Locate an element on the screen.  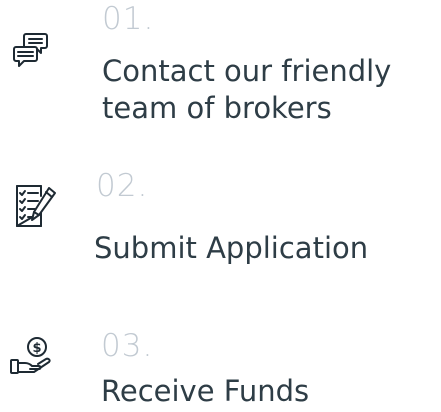
chat-bubbles-icon is located at coordinates (30, 50).